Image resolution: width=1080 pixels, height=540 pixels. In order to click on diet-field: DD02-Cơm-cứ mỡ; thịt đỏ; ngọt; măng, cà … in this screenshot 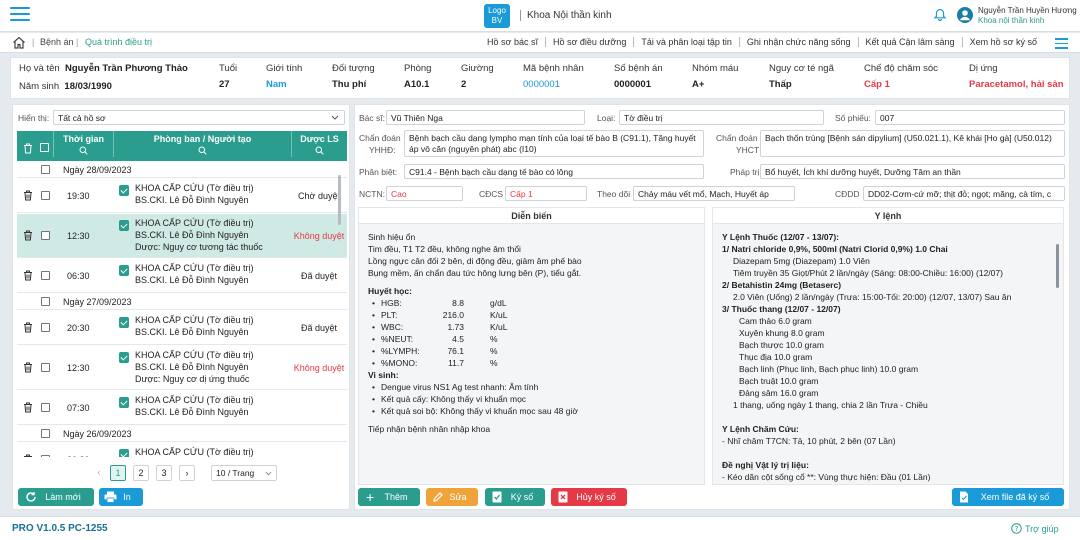, I will do `click(964, 193)`.